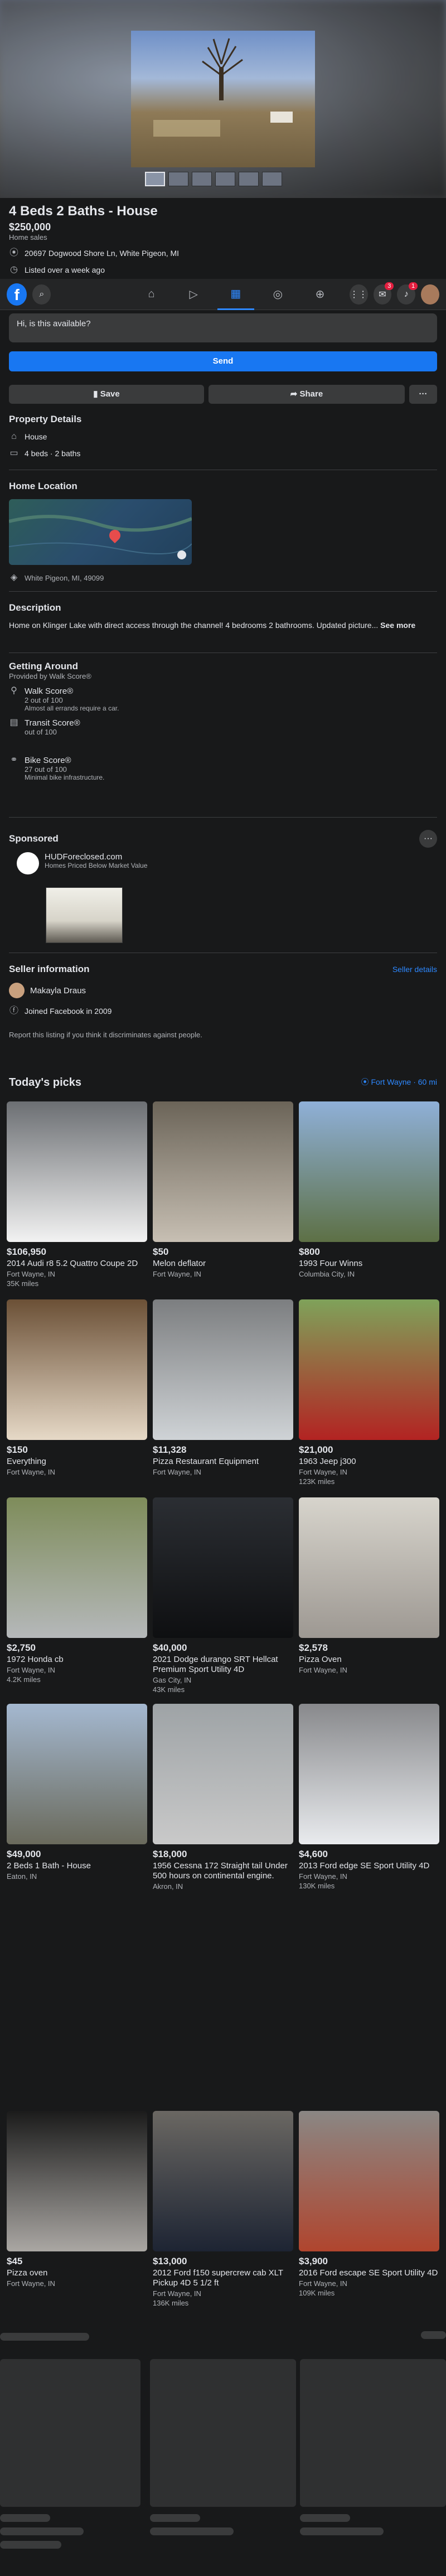 Image resolution: width=446 pixels, height=2576 pixels. I want to click on see-more-link: See more, so click(398, 625).